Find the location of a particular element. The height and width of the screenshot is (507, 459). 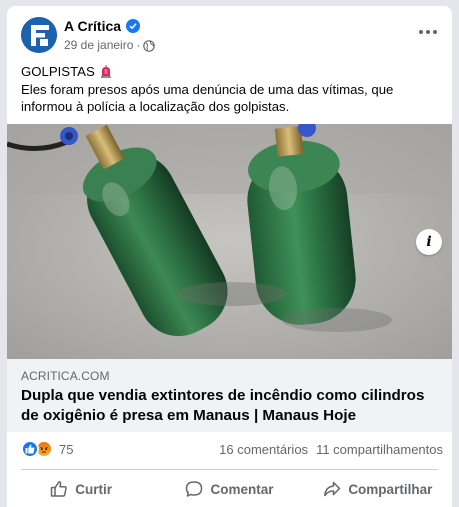

engagement-stats: 75 16 comentários 11 compartilhamentos is located at coordinates (229, 450).